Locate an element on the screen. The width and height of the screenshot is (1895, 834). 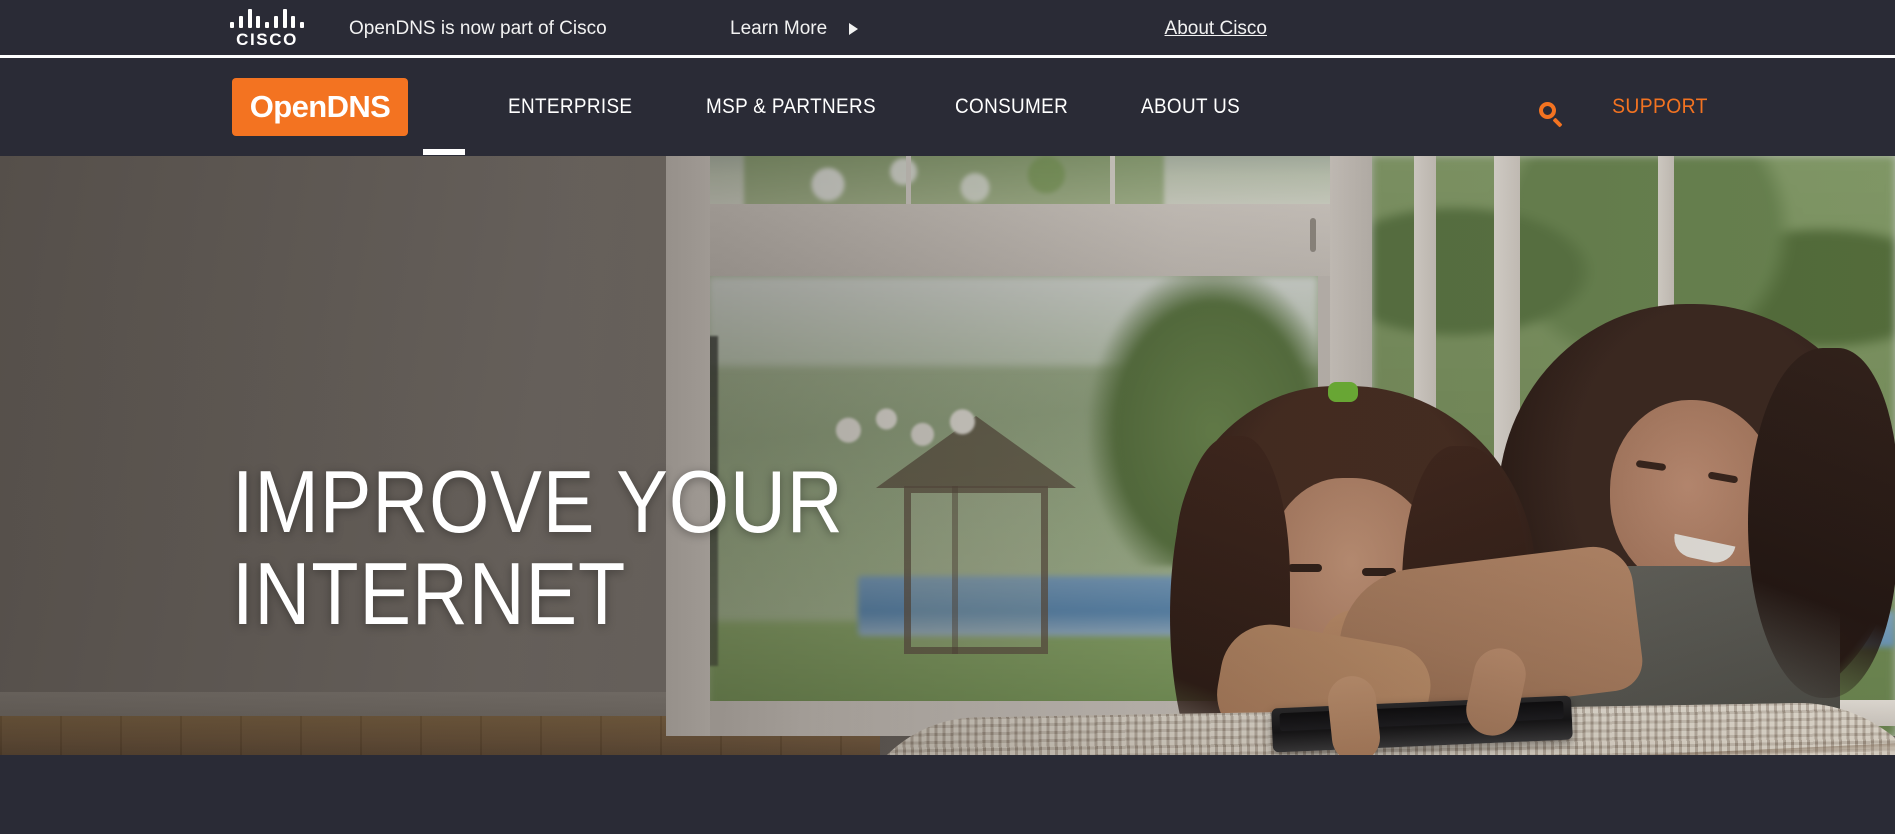
bottom-section is located at coordinates (947, 794).